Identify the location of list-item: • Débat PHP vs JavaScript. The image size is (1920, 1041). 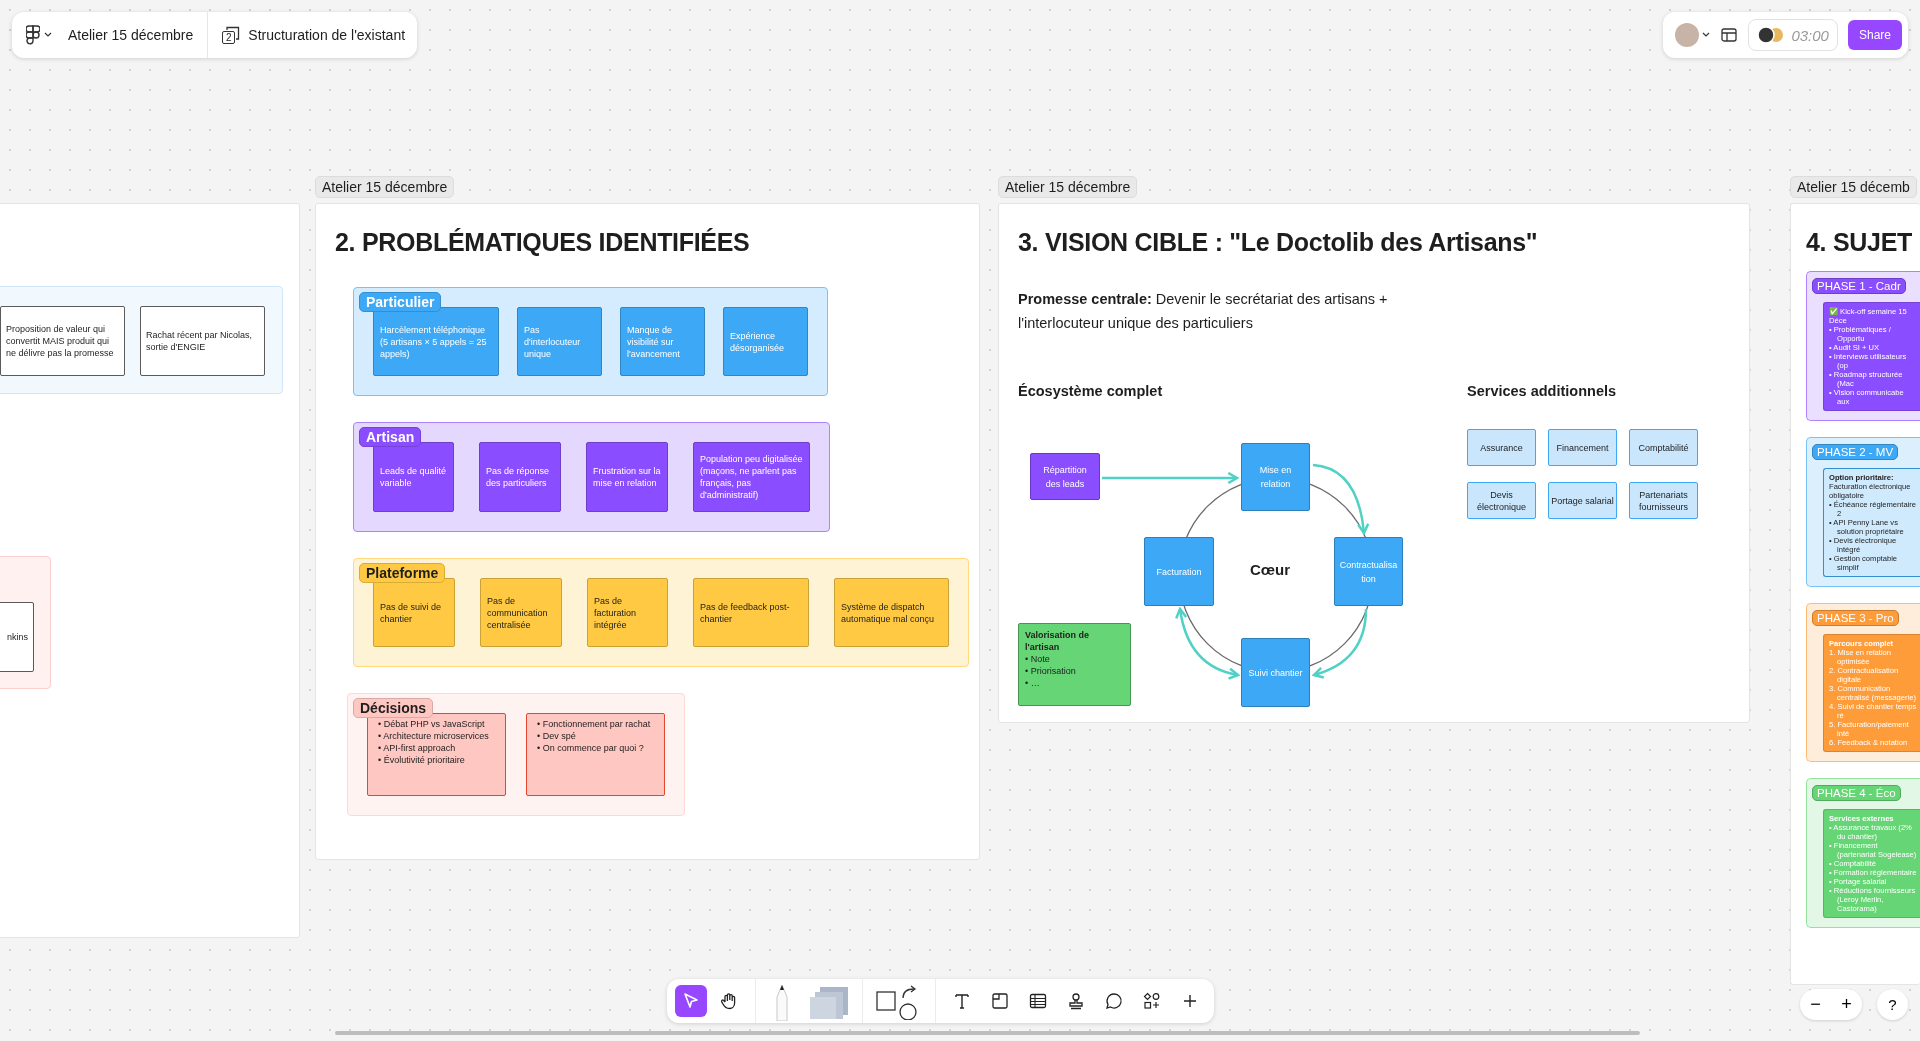
(432, 724).